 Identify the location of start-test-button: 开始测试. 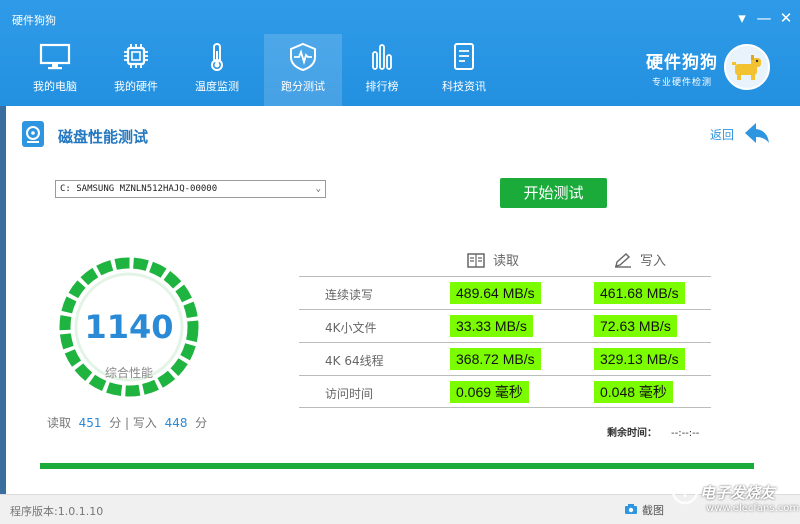
(553, 193).